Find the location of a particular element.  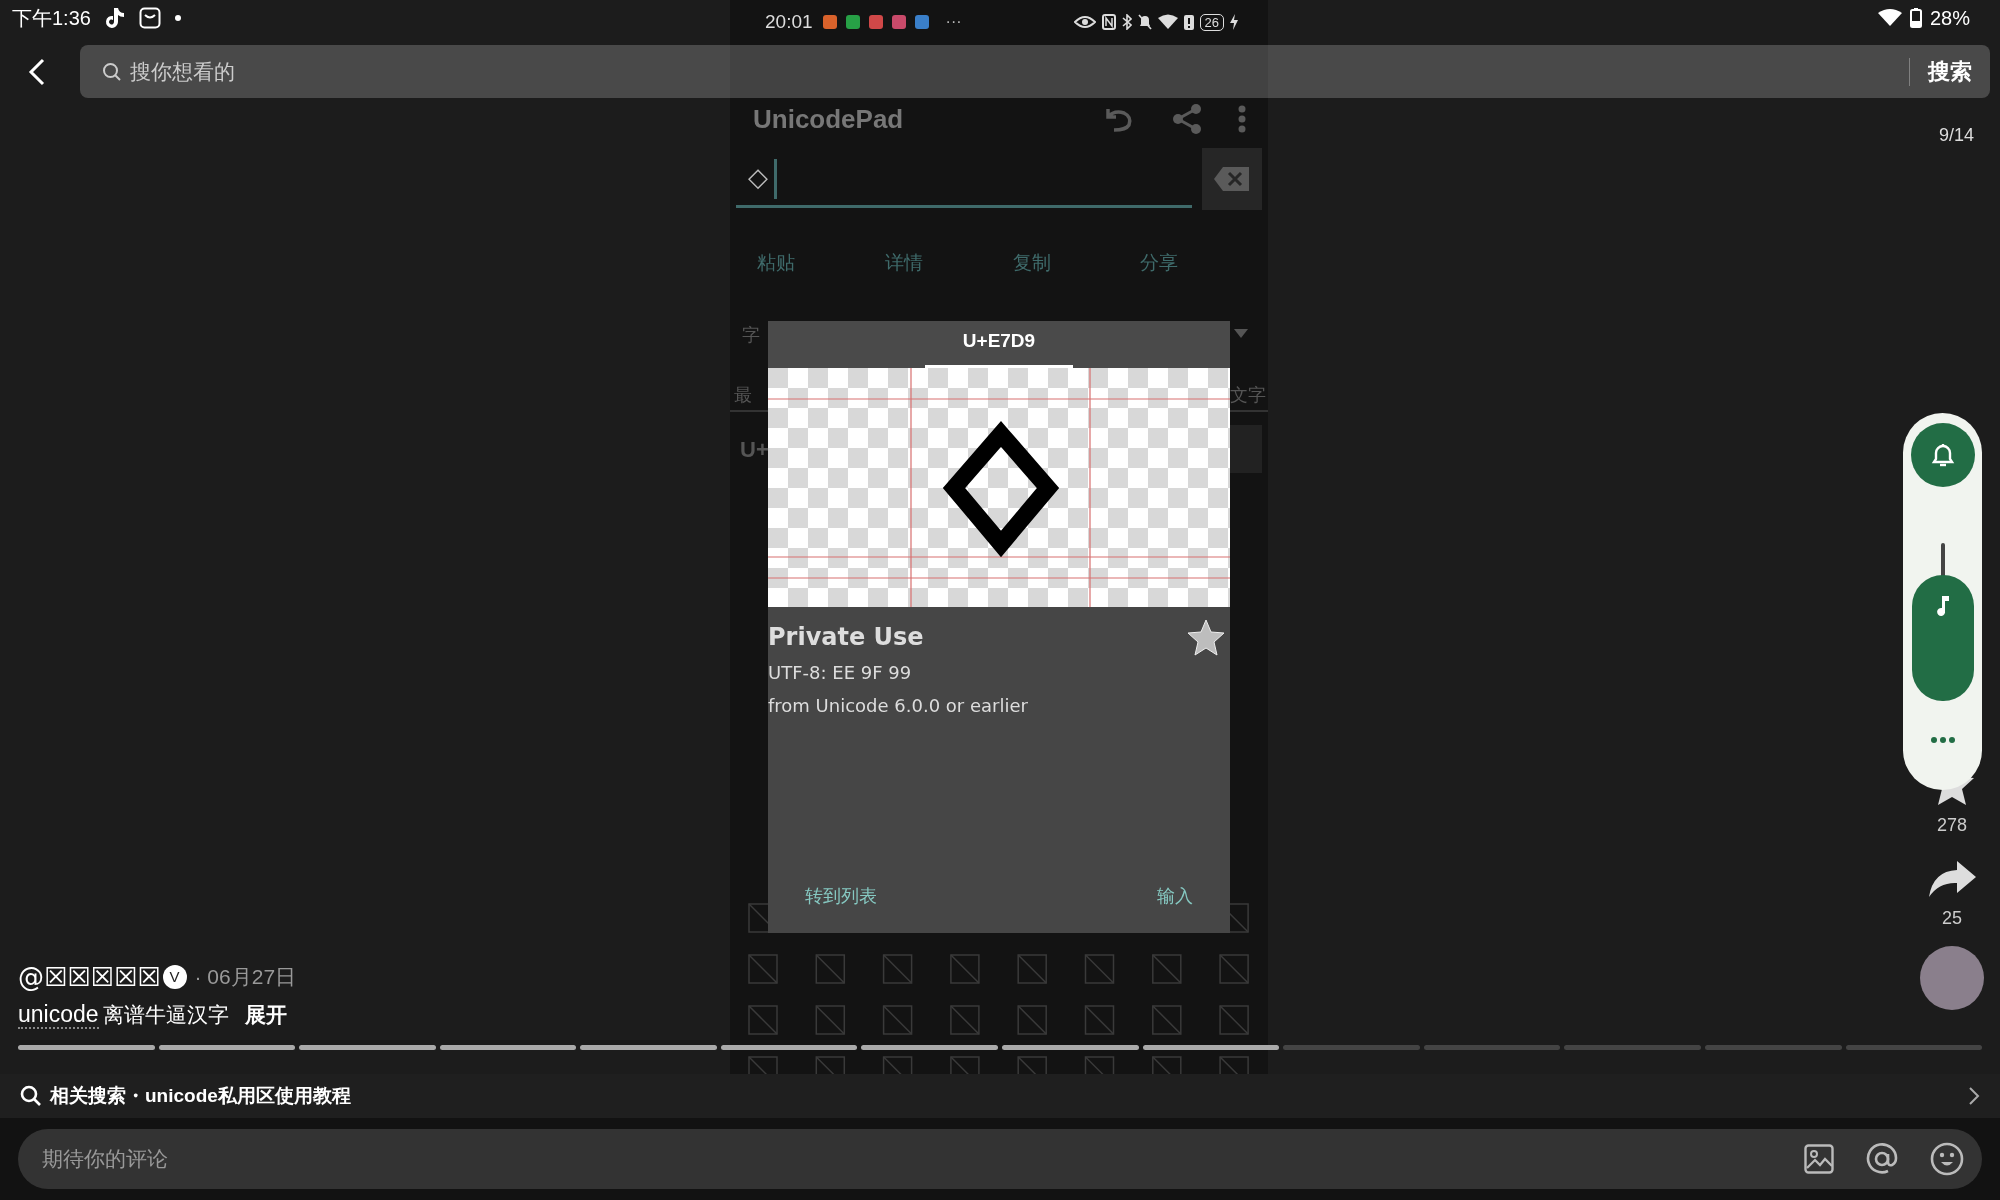

hashtag-link: unicode is located at coordinates (58, 1015).